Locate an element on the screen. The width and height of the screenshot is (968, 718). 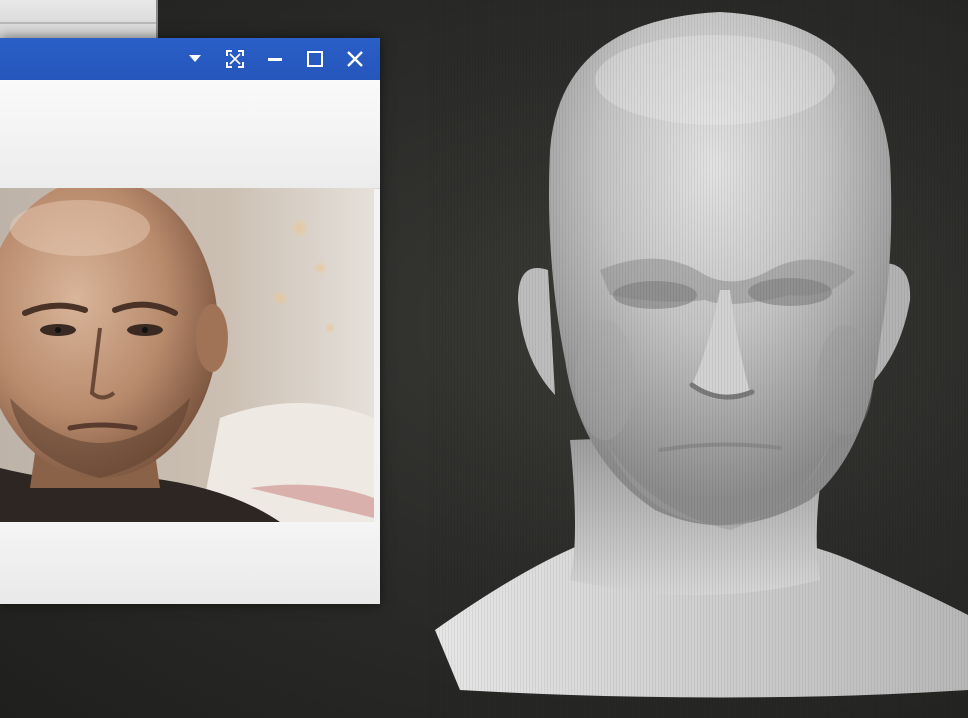
close-icon is located at coordinates (355, 59).